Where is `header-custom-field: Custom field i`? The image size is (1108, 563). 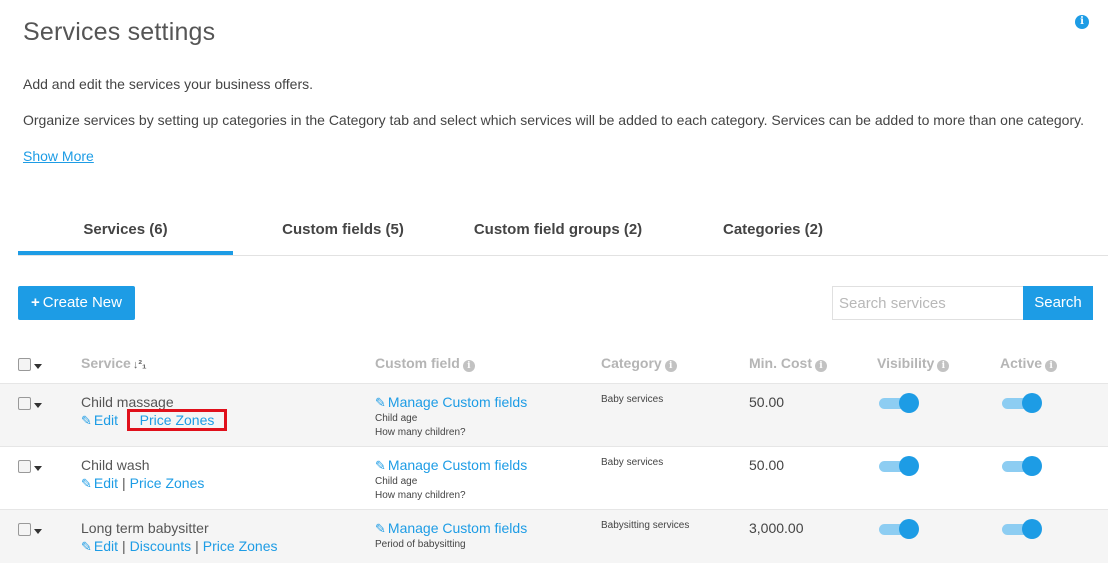
header-custom-field: Custom field i is located at coordinates (425, 363).